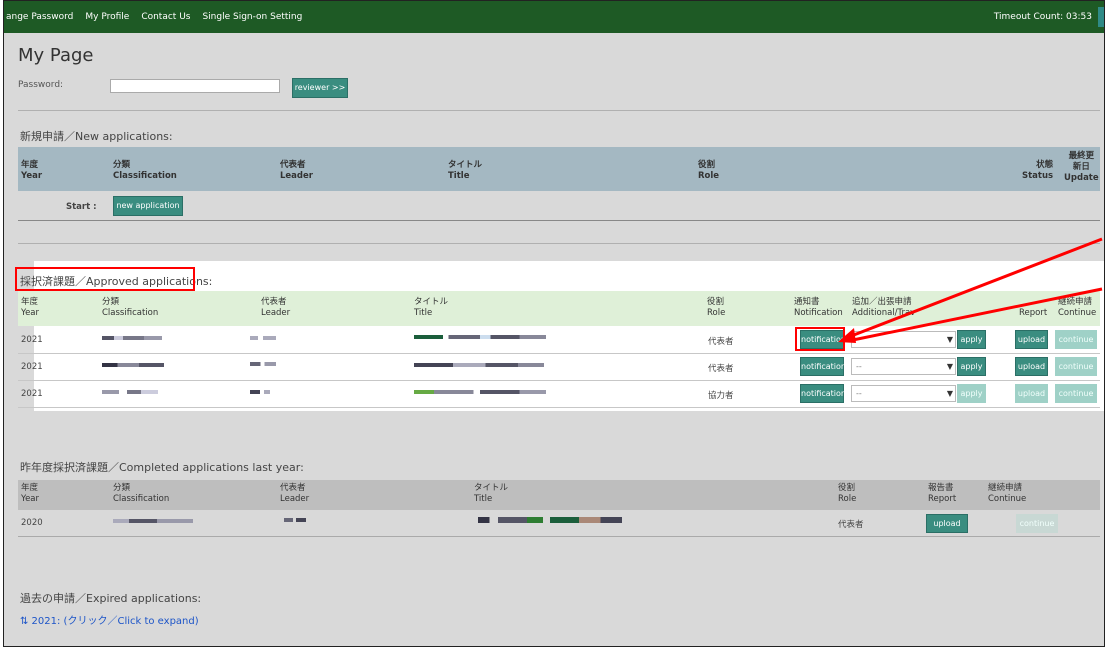 The height and width of the screenshot is (647, 1106). What do you see at coordinates (942, 493) in the screenshot?
I see `header-report: 報告書 Report` at bounding box center [942, 493].